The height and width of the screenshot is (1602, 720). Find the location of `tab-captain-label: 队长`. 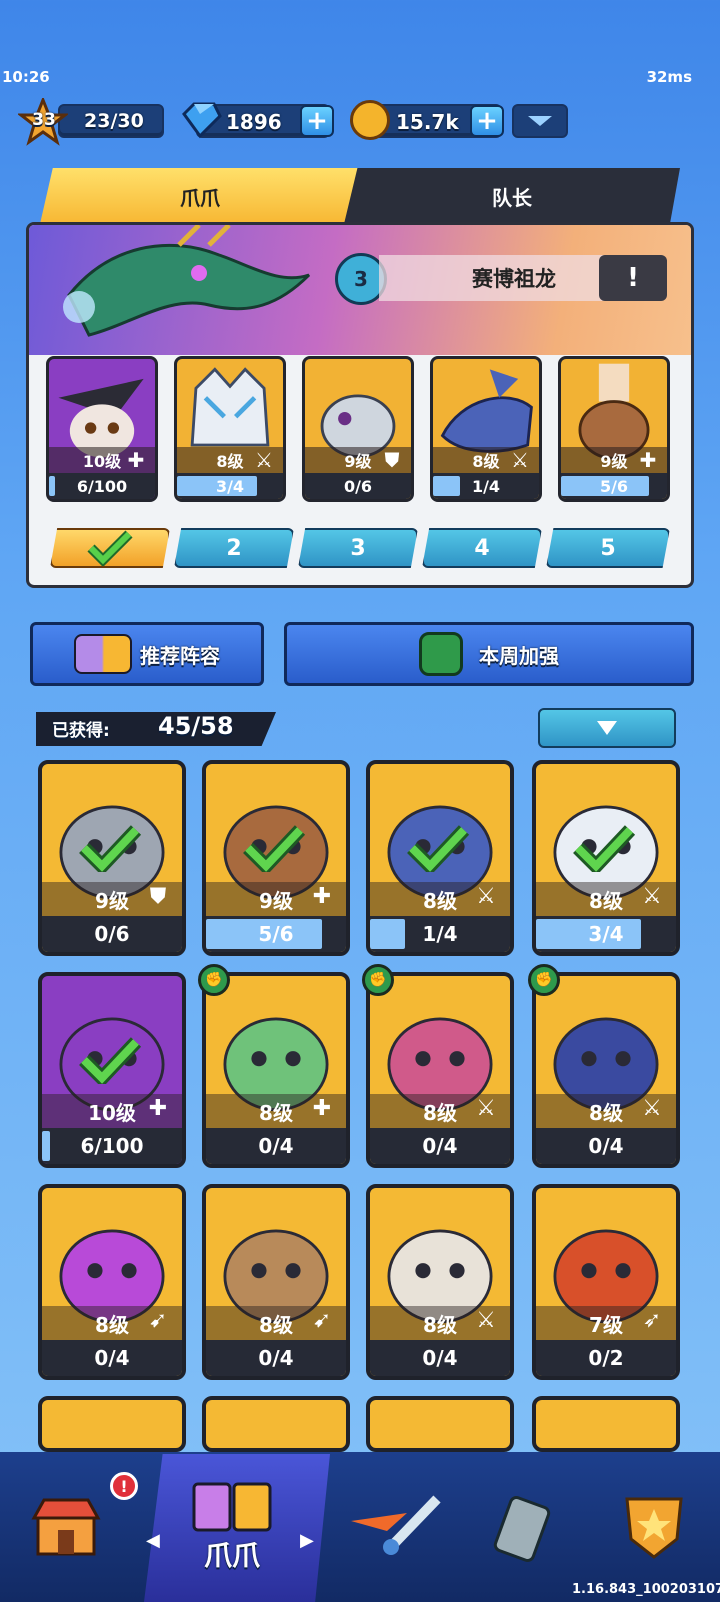

tab-captain-label: 队长 is located at coordinates (512, 197).